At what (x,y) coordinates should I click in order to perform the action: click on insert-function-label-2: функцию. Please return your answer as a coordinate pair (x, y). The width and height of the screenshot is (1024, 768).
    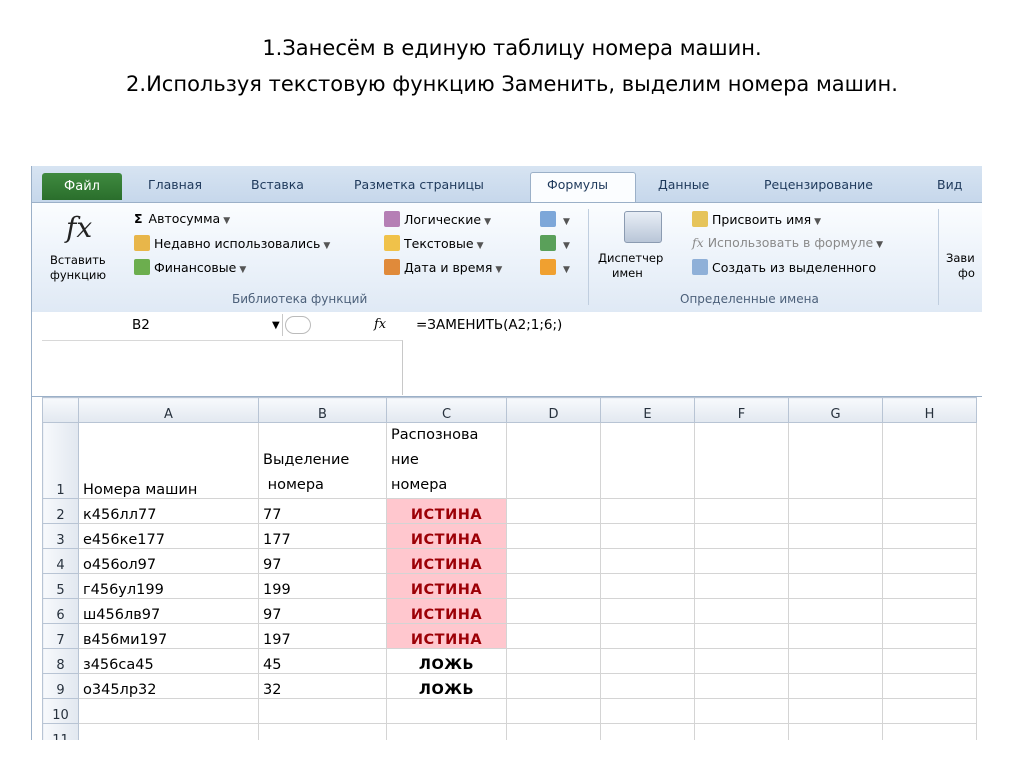
    Looking at the image, I should click on (78, 275).